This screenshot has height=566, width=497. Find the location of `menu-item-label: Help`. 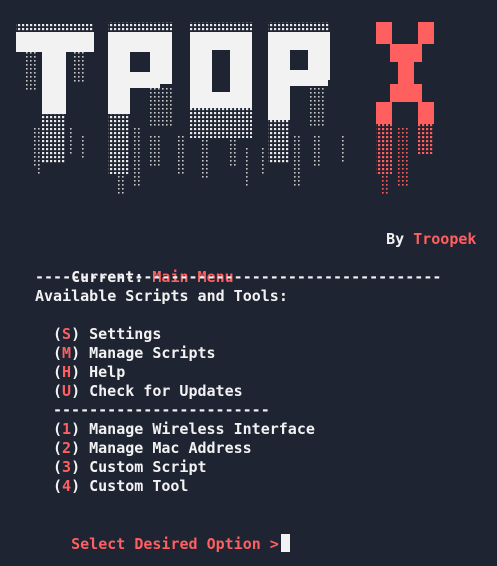

menu-item-label: Help is located at coordinates (107, 372).